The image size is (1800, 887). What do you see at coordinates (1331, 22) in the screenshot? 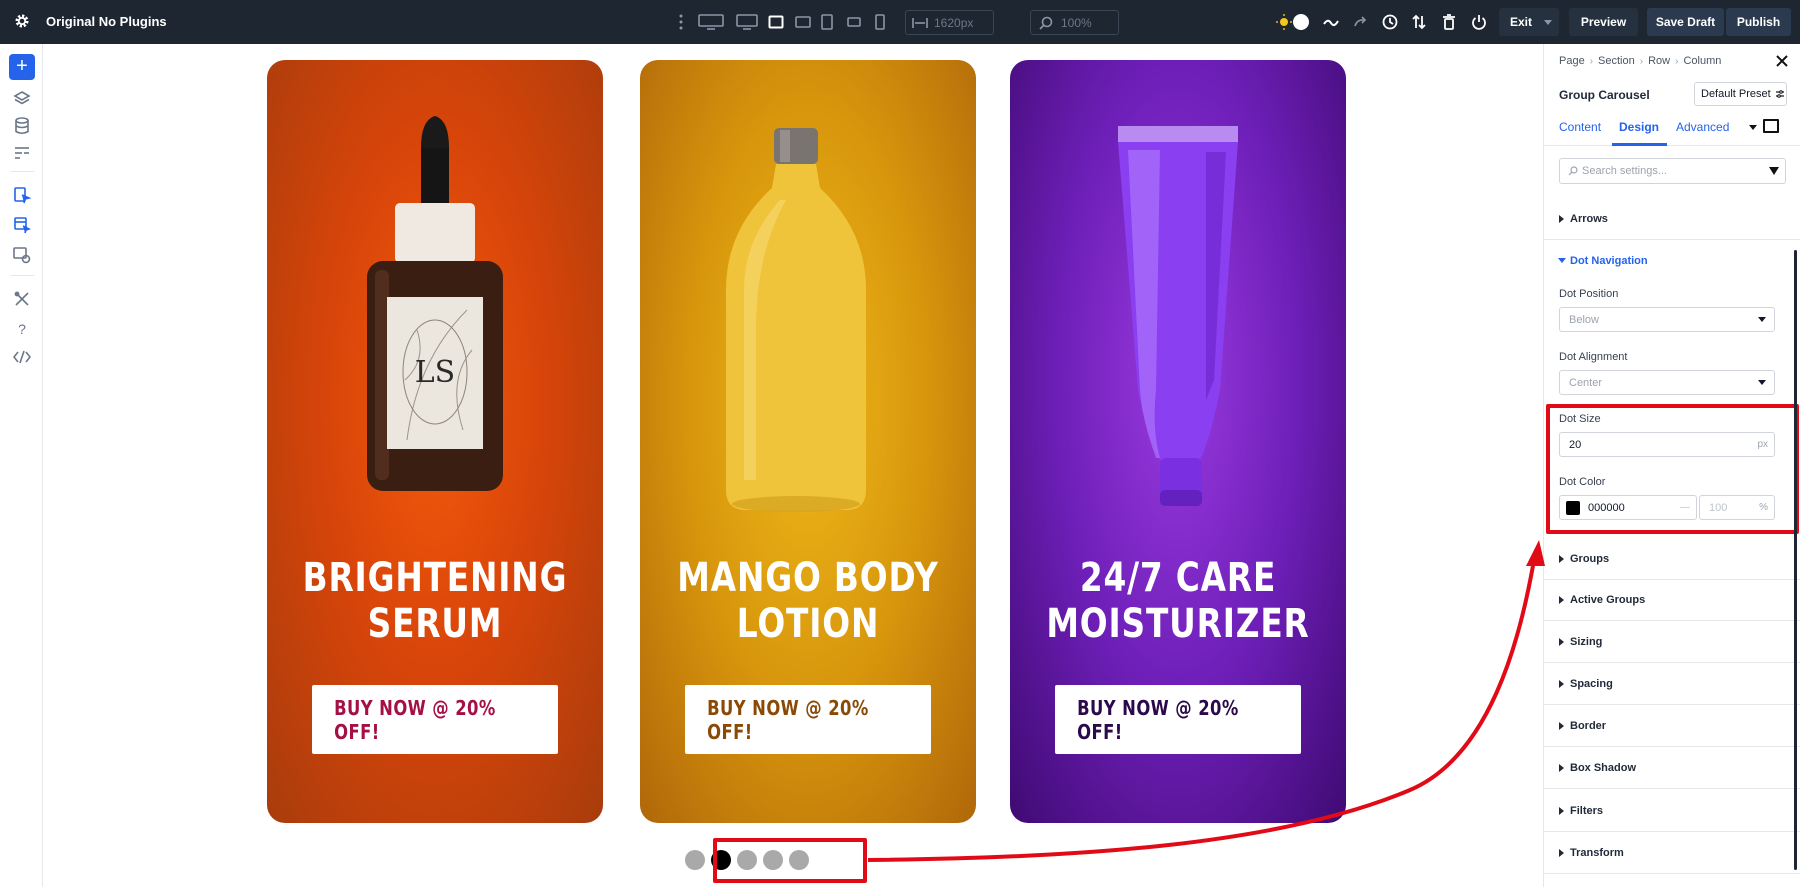
I see `wireframe-icon` at bounding box center [1331, 22].